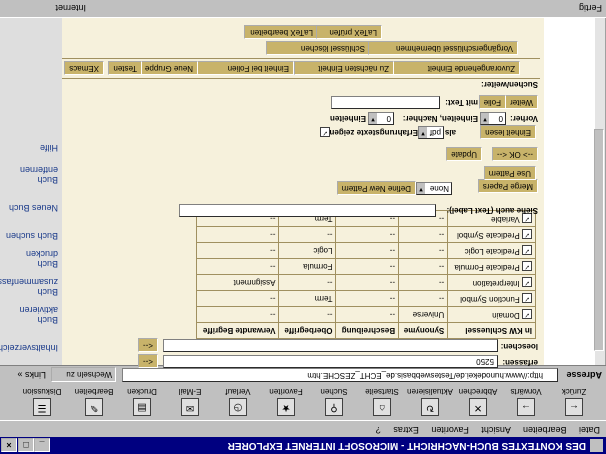 The width and height of the screenshot is (606, 454). What do you see at coordinates (461, 102) in the screenshot?
I see `mit-text-label: mit Text:` at bounding box center [461, 102].